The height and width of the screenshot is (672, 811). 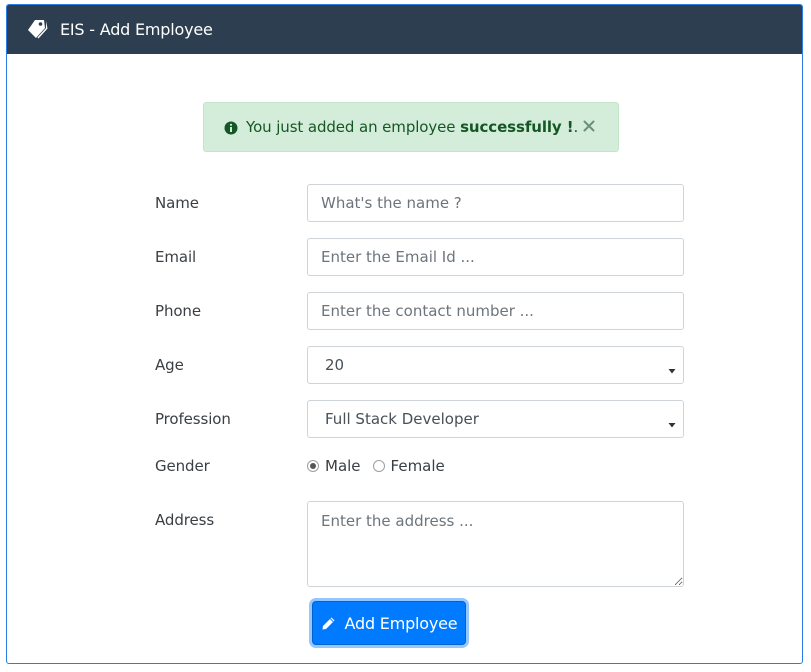 What do you see at coordinates (176, 257) in the screenshot?
I see `email-label: Email` at bounding box center [176, 257].